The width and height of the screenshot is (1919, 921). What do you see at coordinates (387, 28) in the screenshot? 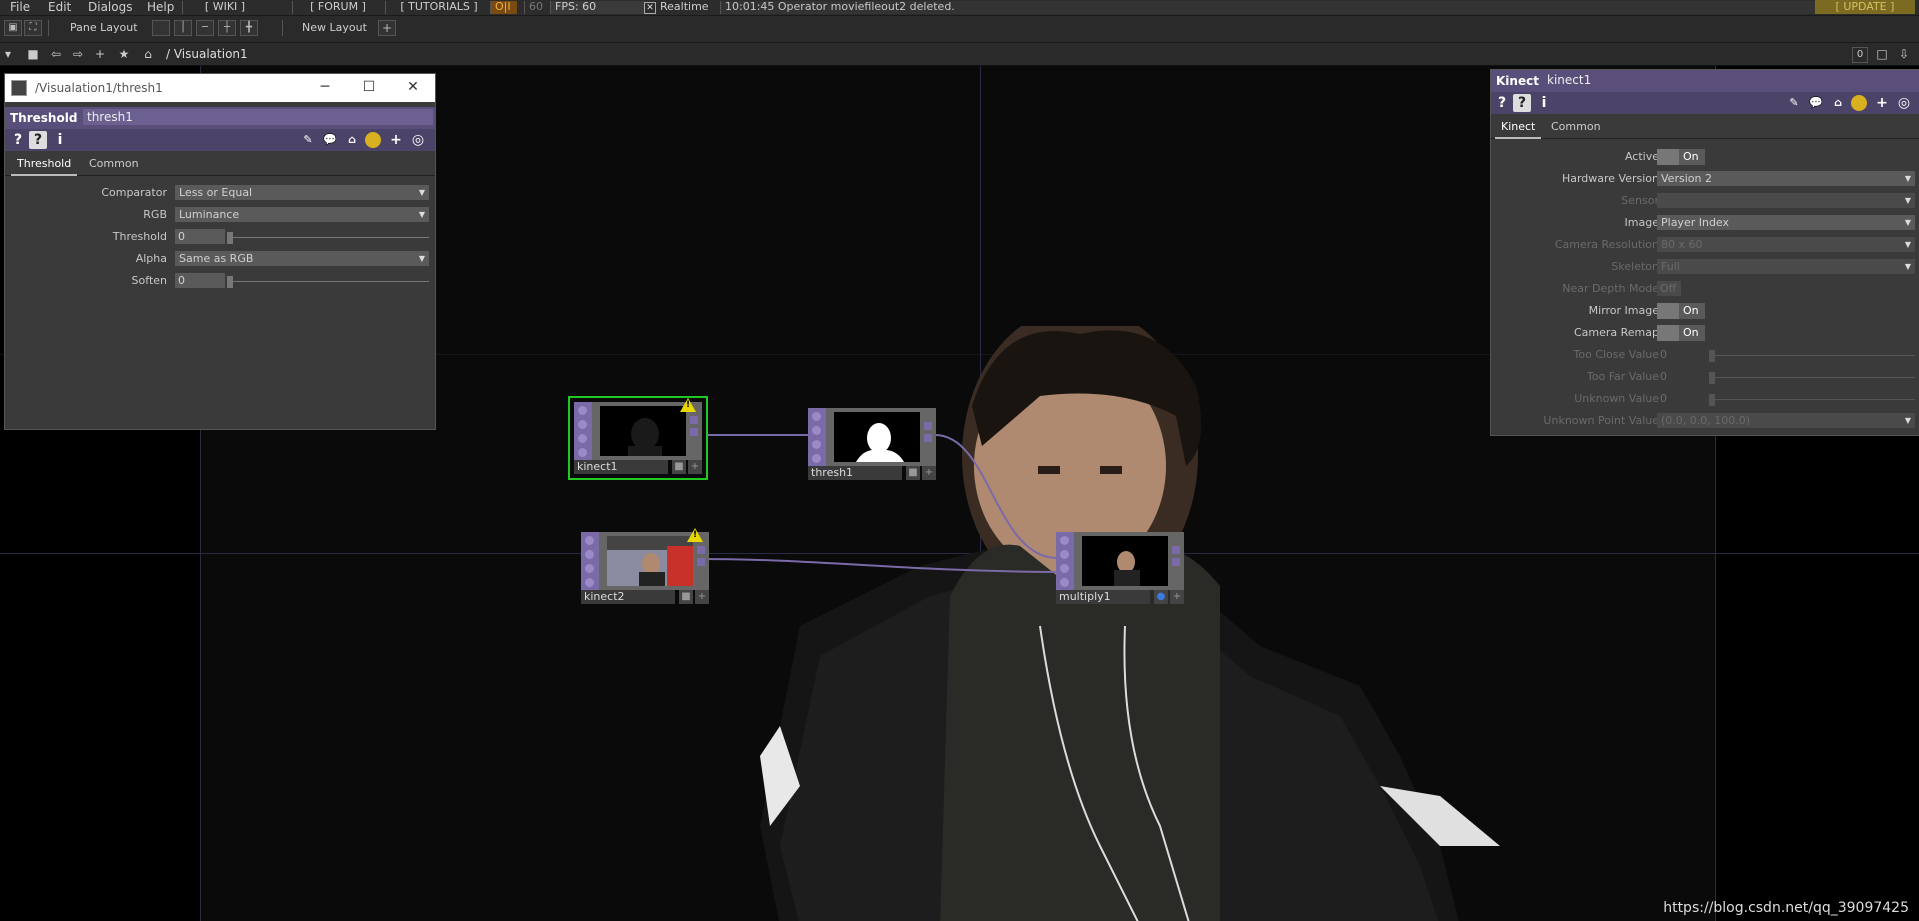
I see `add-layout-icon: +` at bounding box center [387, 28].